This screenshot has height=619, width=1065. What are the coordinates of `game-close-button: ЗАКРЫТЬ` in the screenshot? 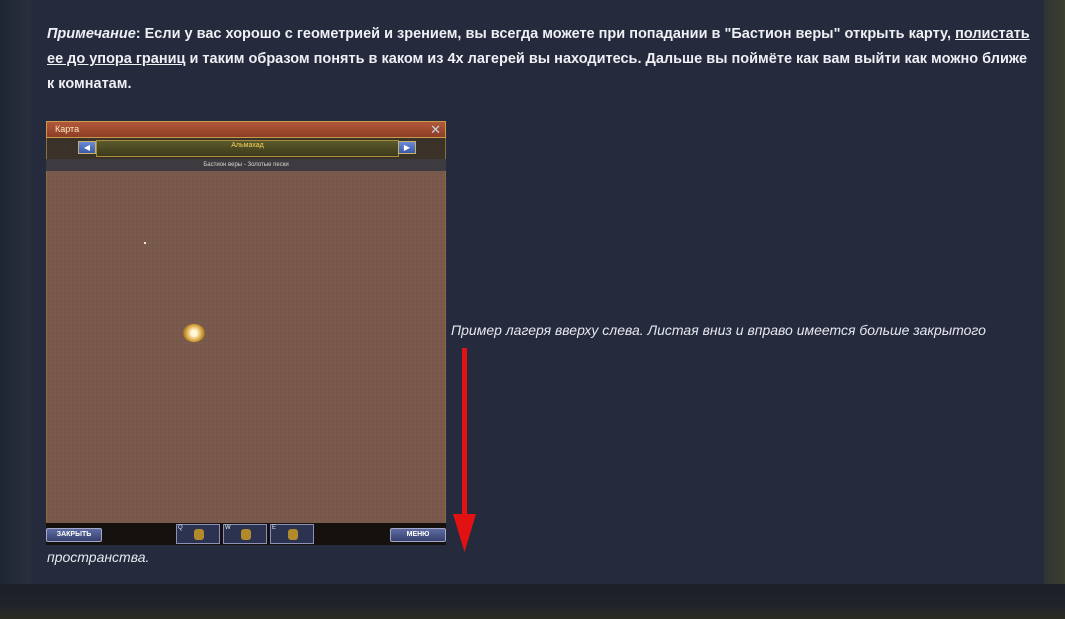 It's located at (74, 535).